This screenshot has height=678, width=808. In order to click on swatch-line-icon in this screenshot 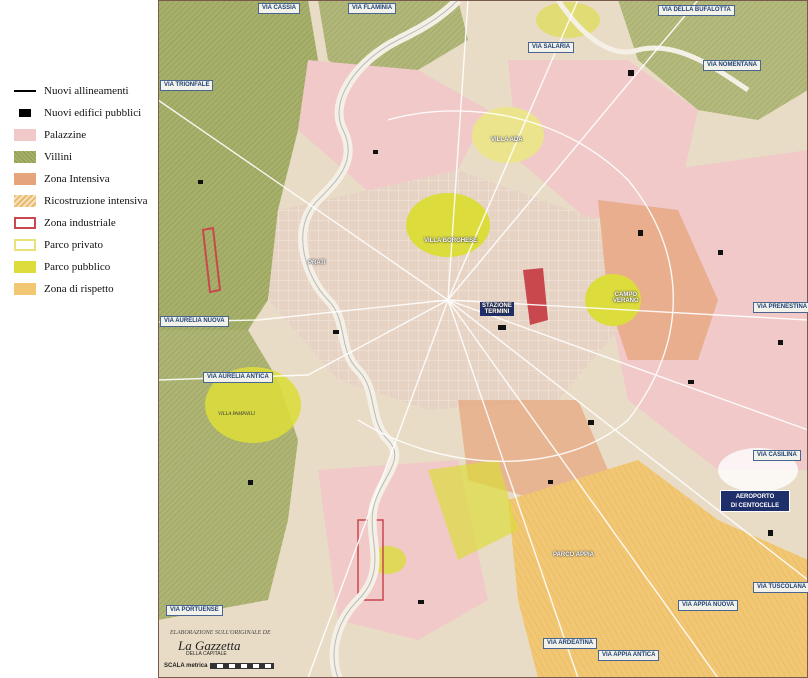, I will do `click(25, 91)`.